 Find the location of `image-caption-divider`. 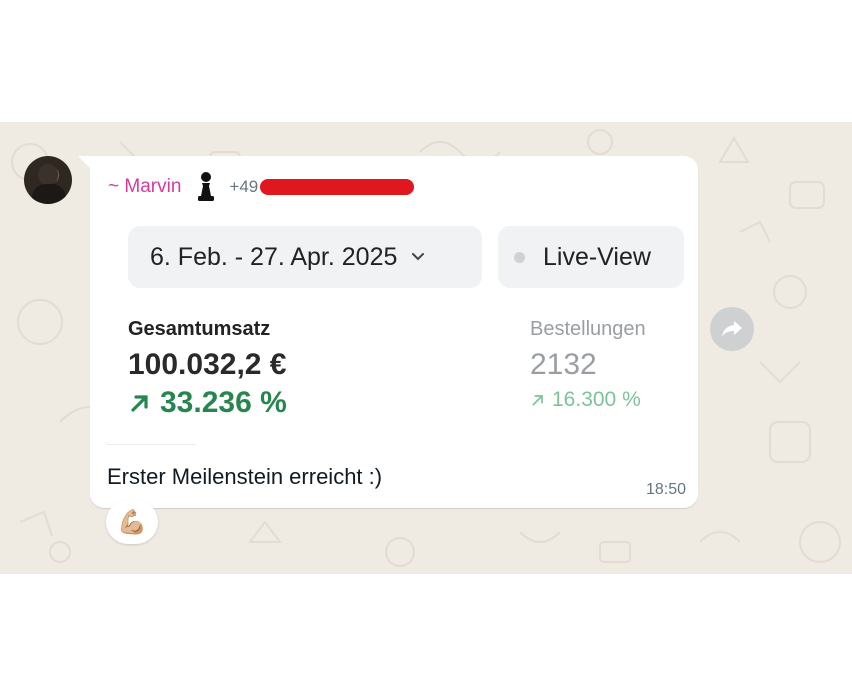

image-caption-divider is located at coordinates (151, 444).